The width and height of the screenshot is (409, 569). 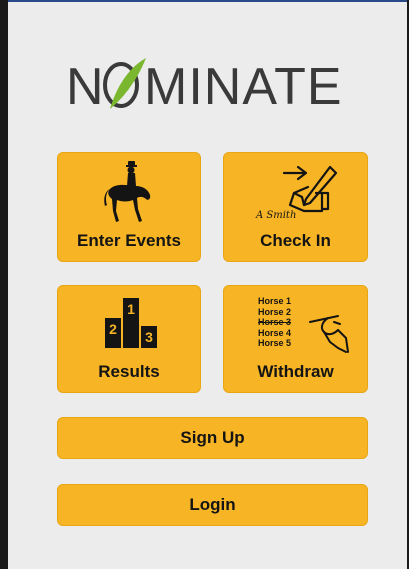 I want to click on window-top-border, so click(x=204, y=1).